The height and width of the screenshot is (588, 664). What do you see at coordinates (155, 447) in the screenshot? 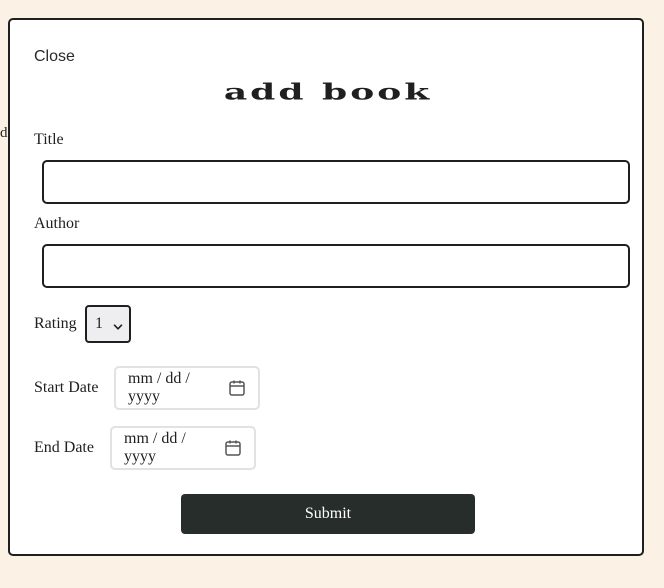
I see `end-date-placeholder: mm / dd / yyyy` at bounding box center [155, 447].